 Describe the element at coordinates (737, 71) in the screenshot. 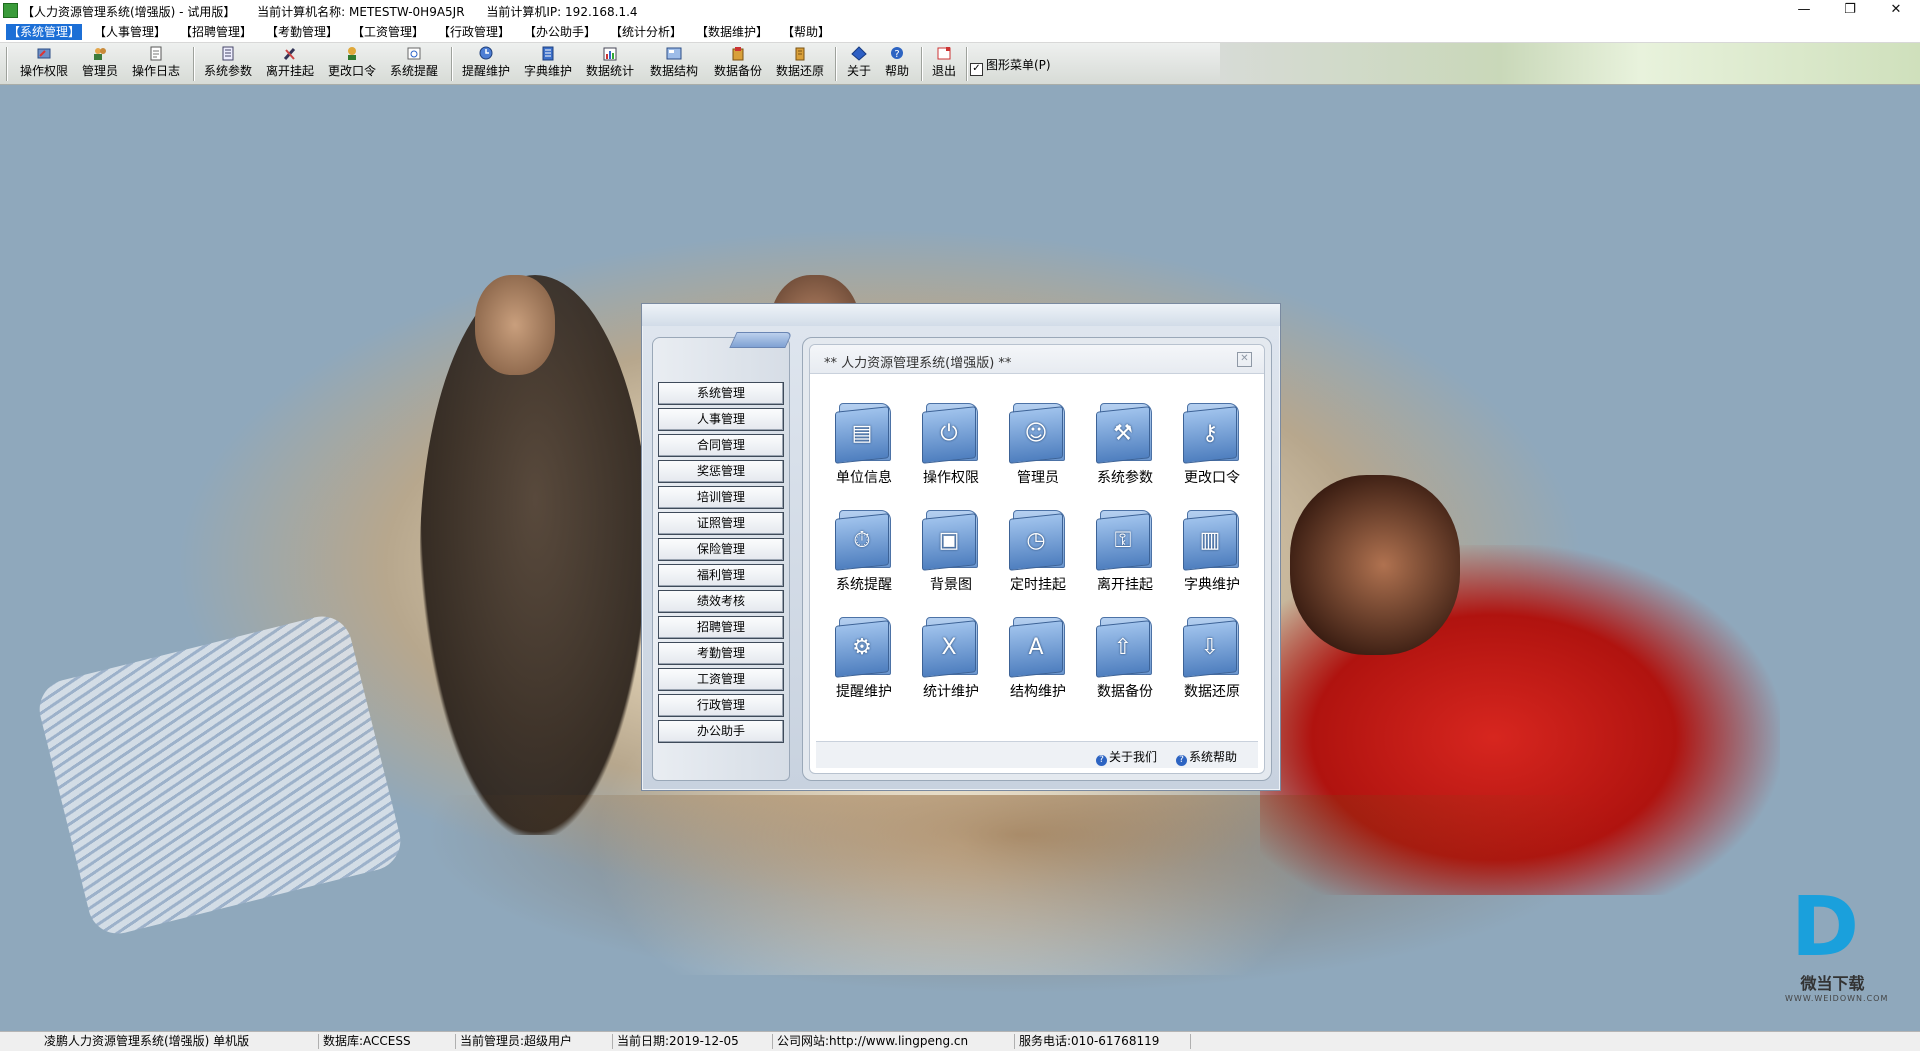

I see `toolbar-label: 数据备份` at that location.